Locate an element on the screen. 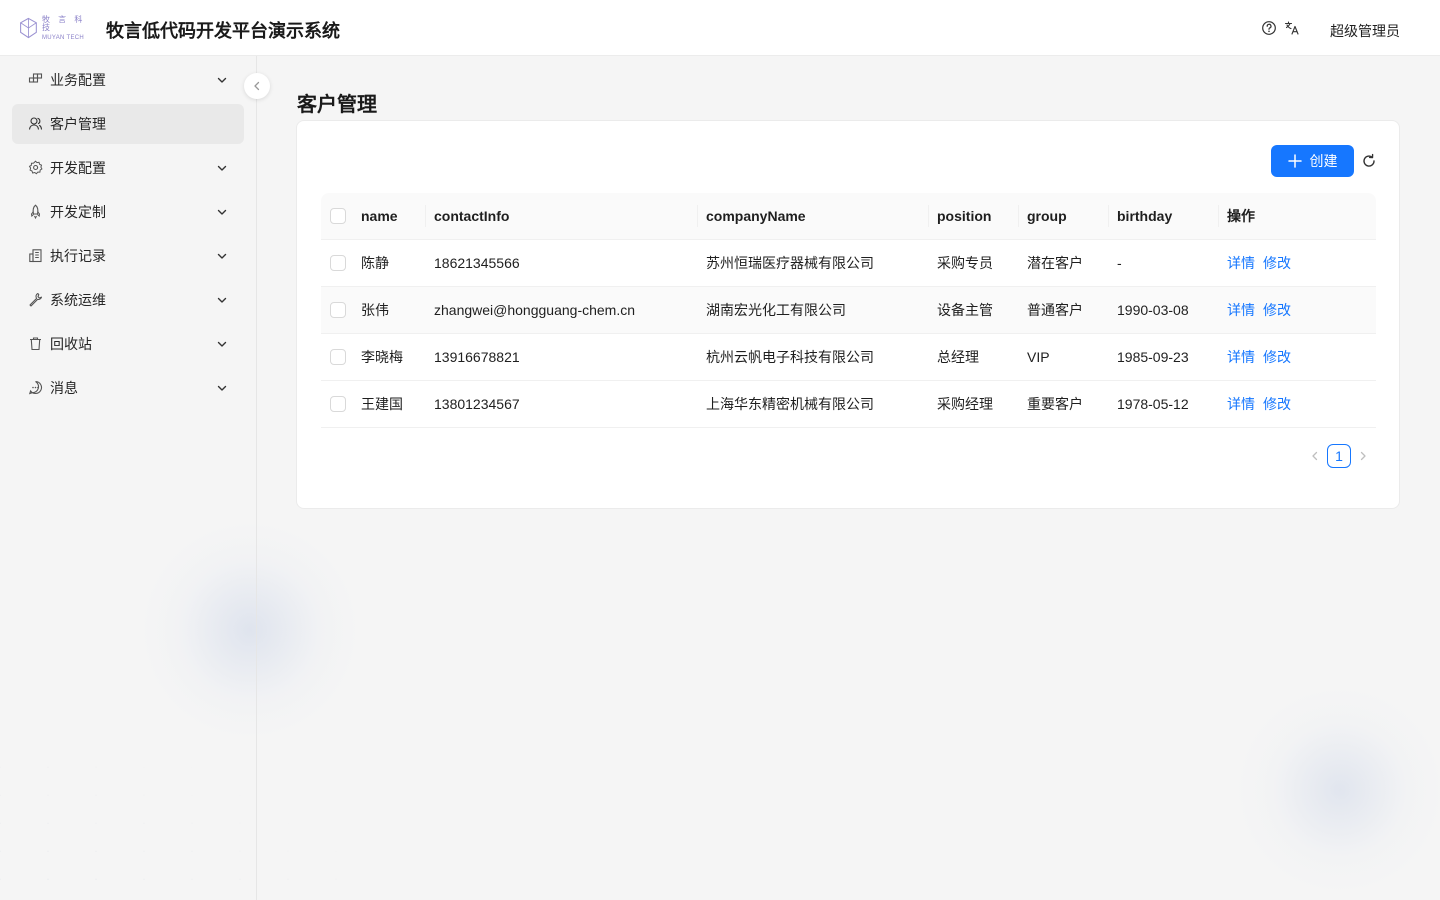 The height and width of the screenshot is (900, 1440). blocks-icon is located at coordinates (35, 78).